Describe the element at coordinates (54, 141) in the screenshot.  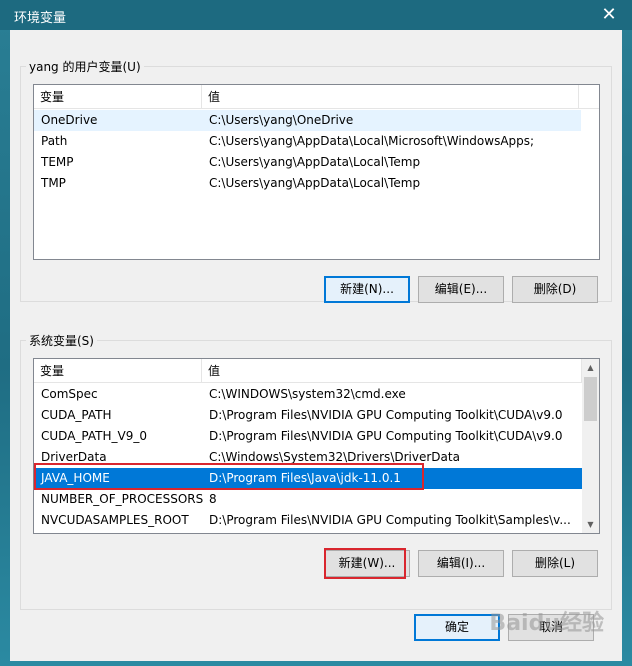
I see `variable-name: Path` at that location.